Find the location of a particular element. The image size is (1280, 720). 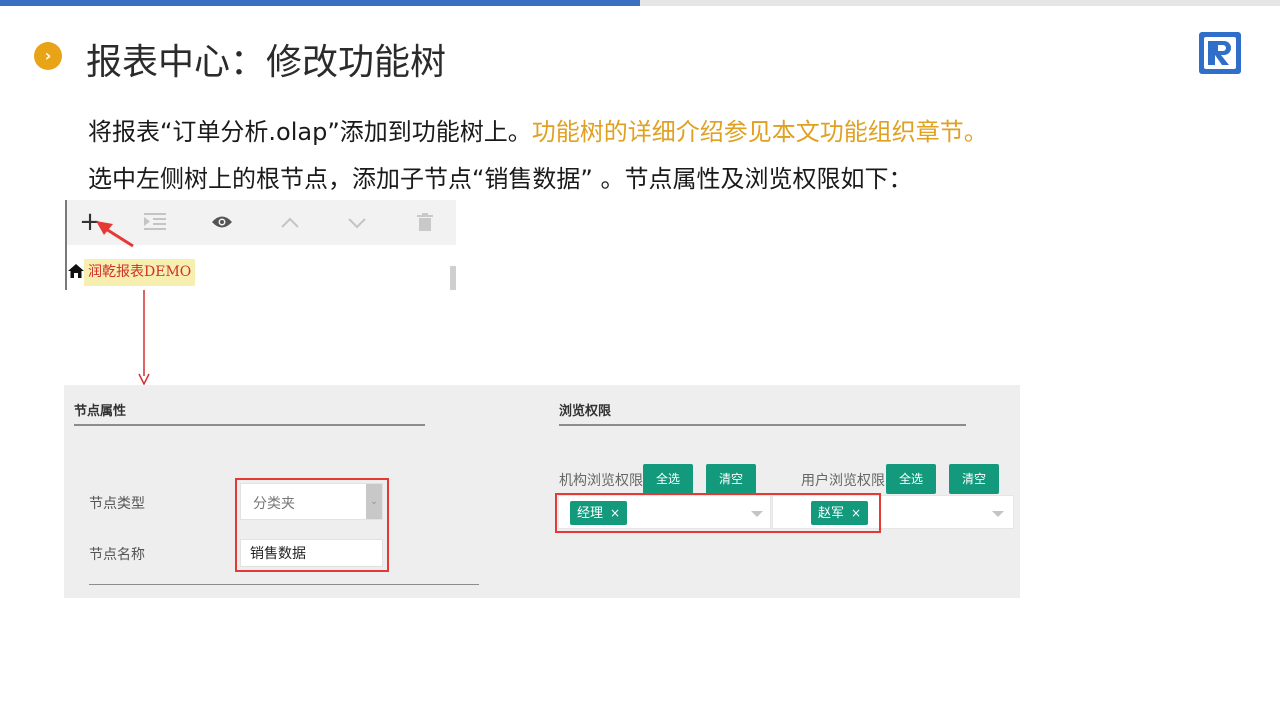

tree-toolbar: + is located at coordinates (260, 222).